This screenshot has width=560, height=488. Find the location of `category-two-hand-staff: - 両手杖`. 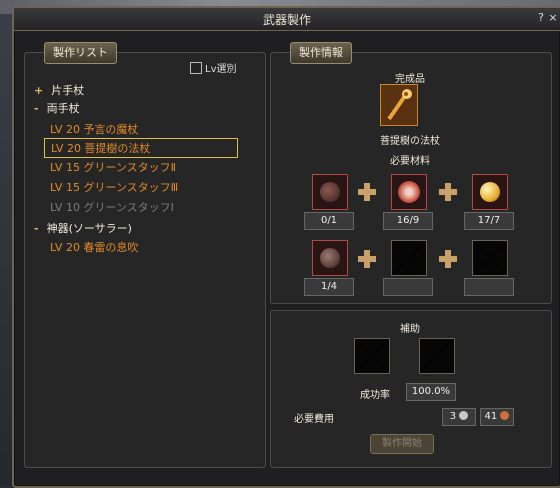

category-two-hand-staff: - 両手杖 is located at coordinates (57, 108).